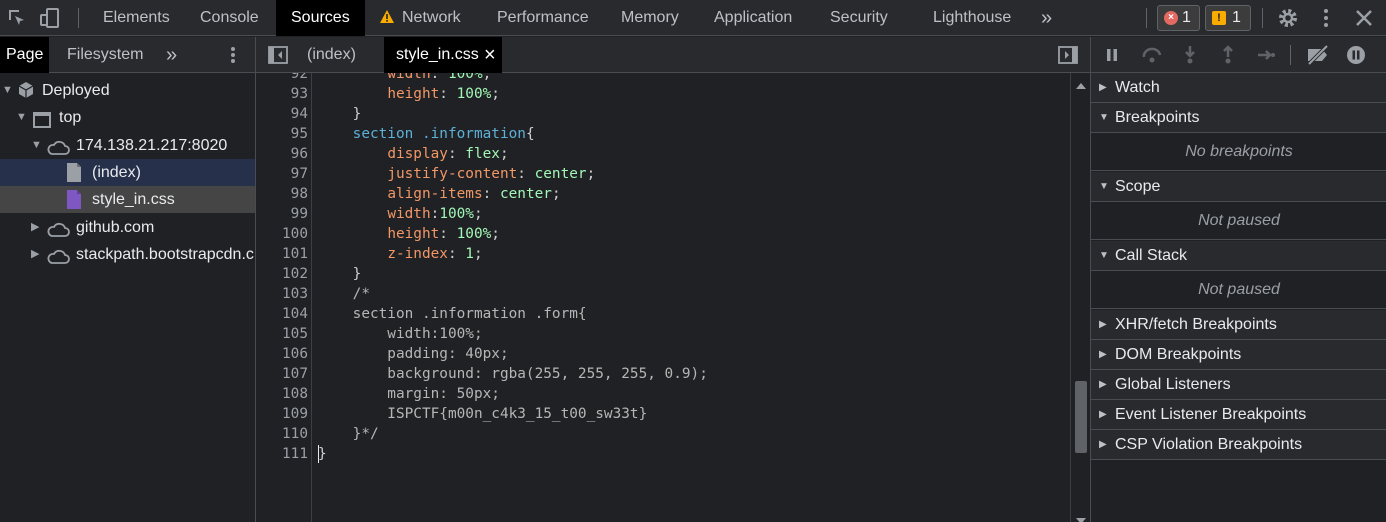  Describe the element at coordinates (17, 18) in the screenshot. I see `inspect-element-icon` at that location.